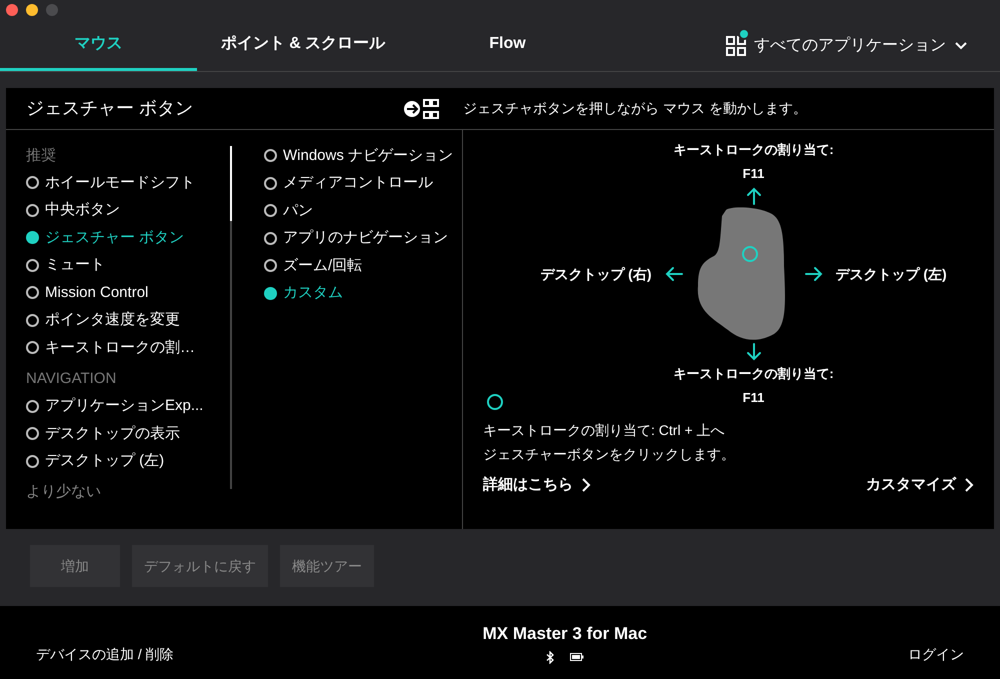  Describe the element at coordinates (303, 45) in the screenshot. I see `tab: ポイント & スクロール` at that location.